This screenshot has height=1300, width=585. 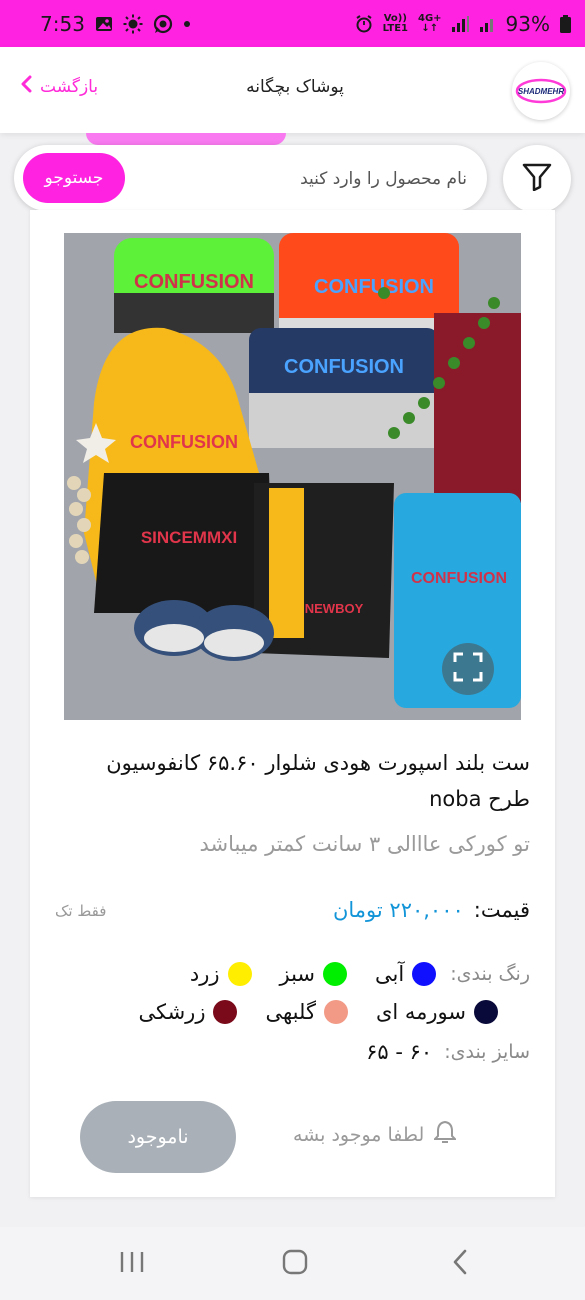 I want to click on alarm-icon, so click(x=364, y=23).